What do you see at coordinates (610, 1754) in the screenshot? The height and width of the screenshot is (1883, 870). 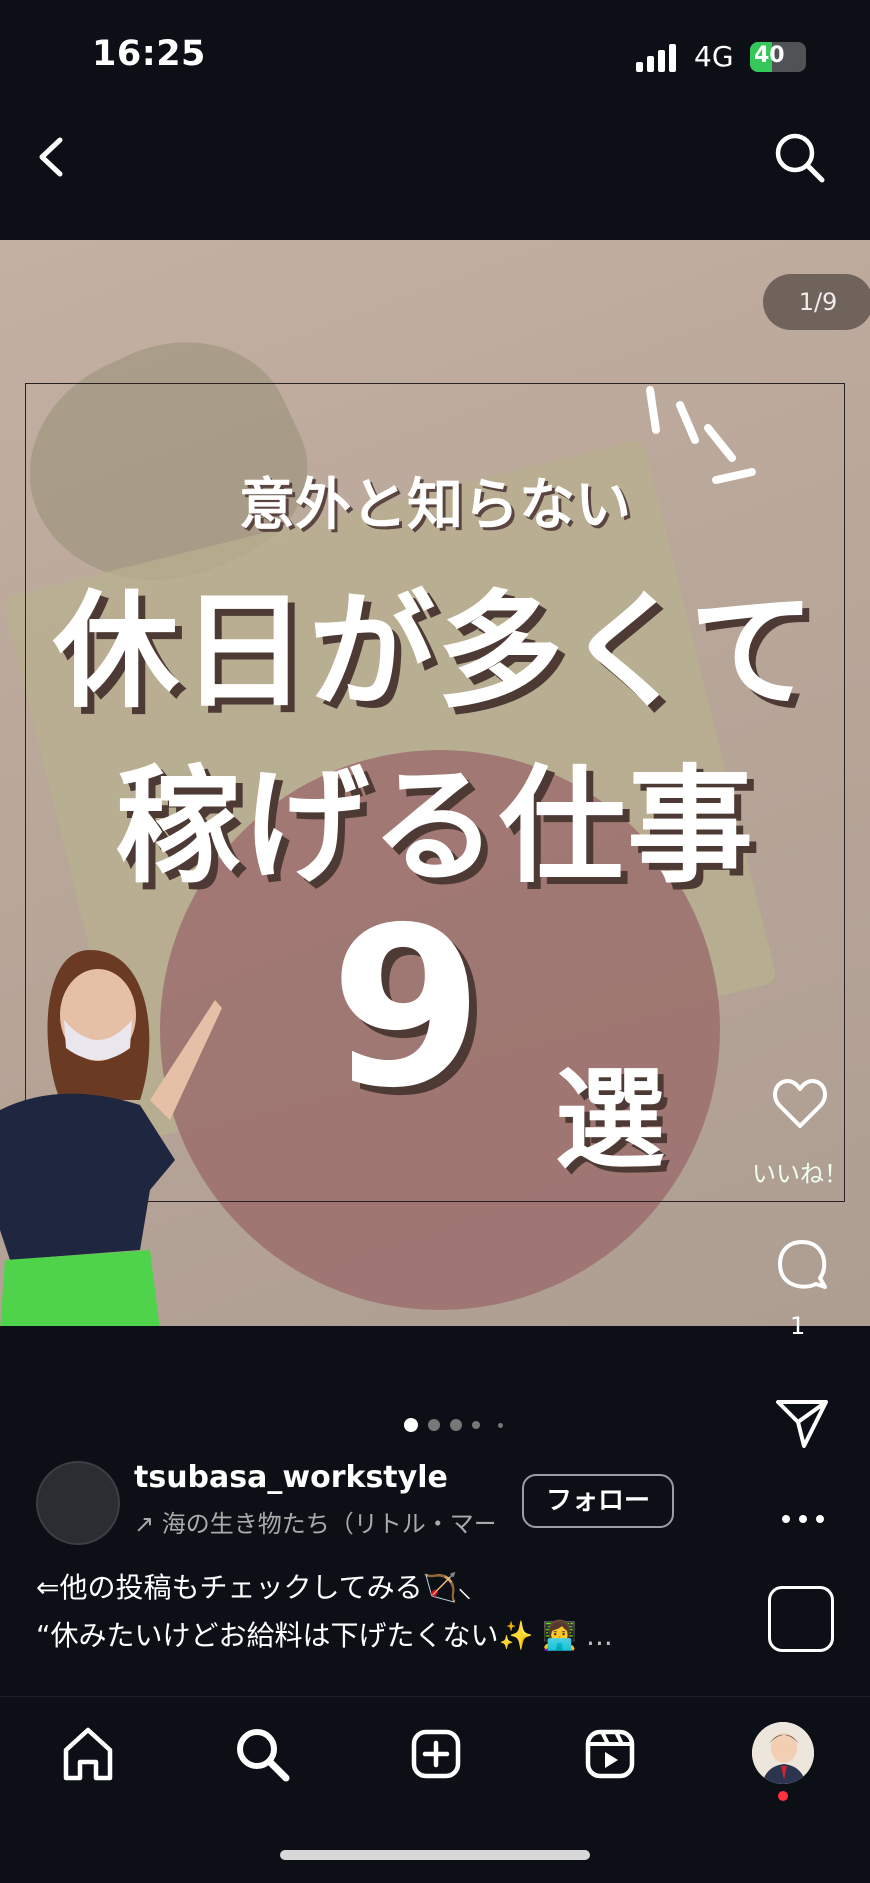 I see `reels-icon` at bounding box center [610, 1754].